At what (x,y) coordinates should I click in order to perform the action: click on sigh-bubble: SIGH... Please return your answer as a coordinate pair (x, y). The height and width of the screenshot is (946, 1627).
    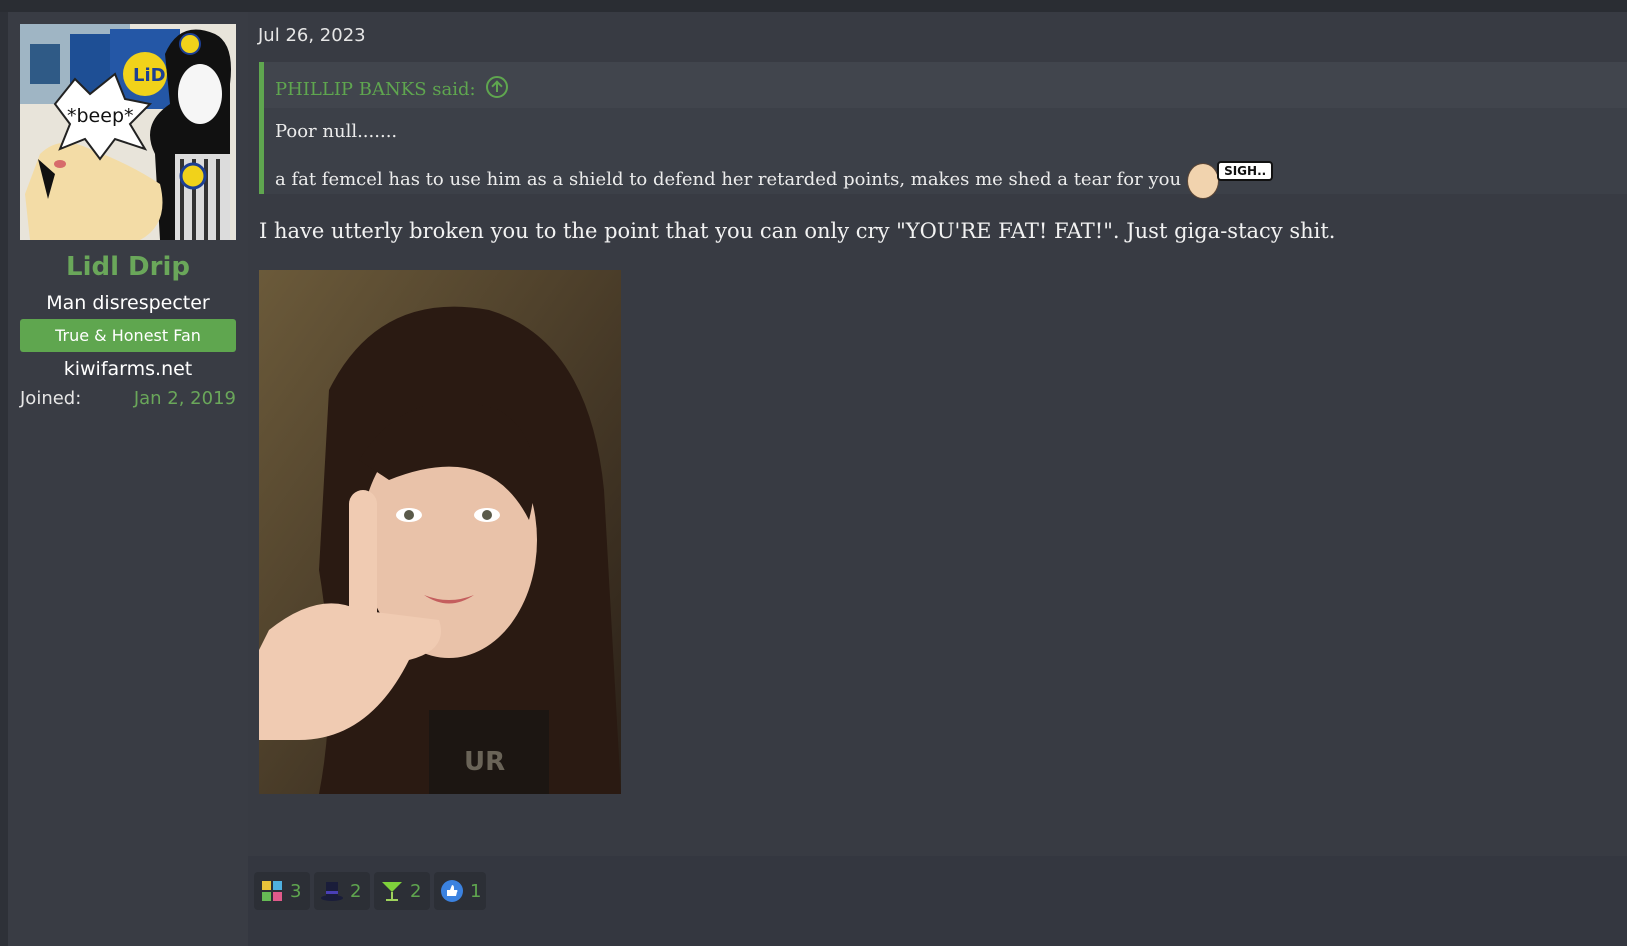
    Looking at the image, I should click on (1245, 171).